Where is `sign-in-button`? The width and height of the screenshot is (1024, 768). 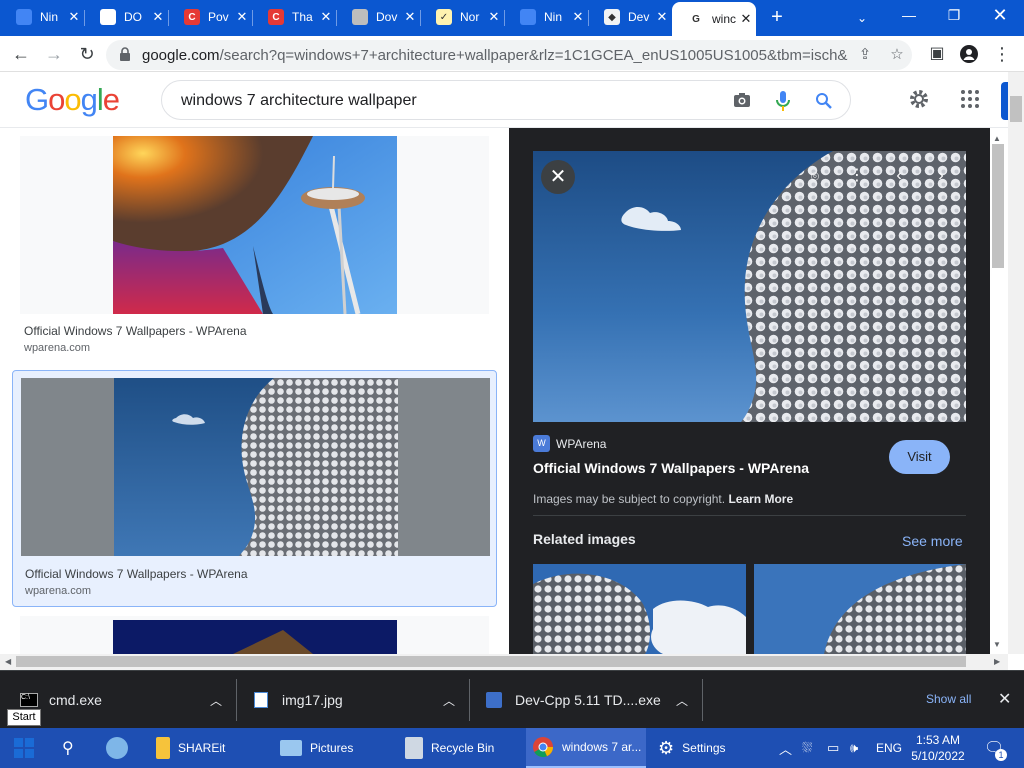
sign-in-button is located at coordinates (1004, 101).